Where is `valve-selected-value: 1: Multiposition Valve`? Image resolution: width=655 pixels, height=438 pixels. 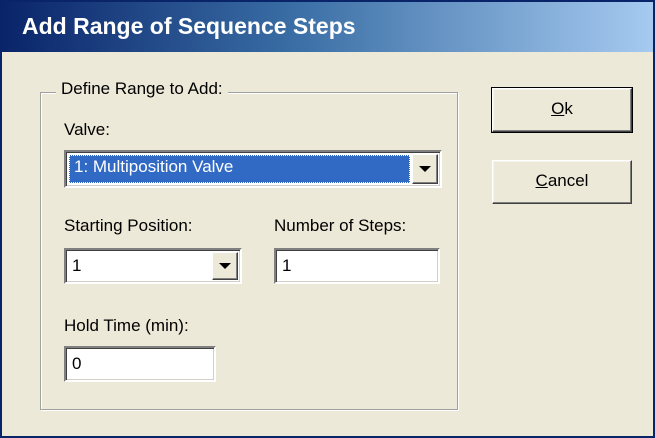
valve-selected-value: 1: Multiposition Valve is located at coordinates (154, 166).